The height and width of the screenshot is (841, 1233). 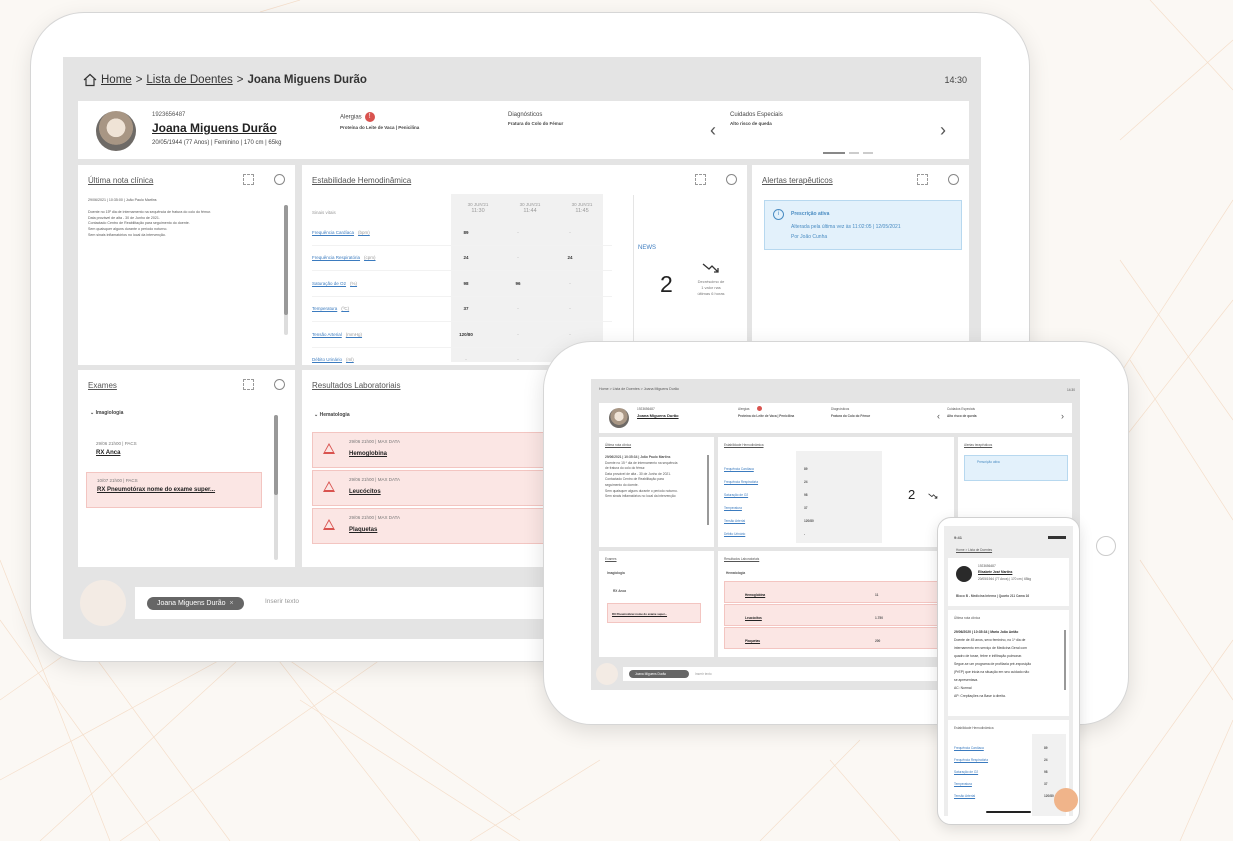 I want to click on allergies-alert-badge, so click(x=759, y=408).